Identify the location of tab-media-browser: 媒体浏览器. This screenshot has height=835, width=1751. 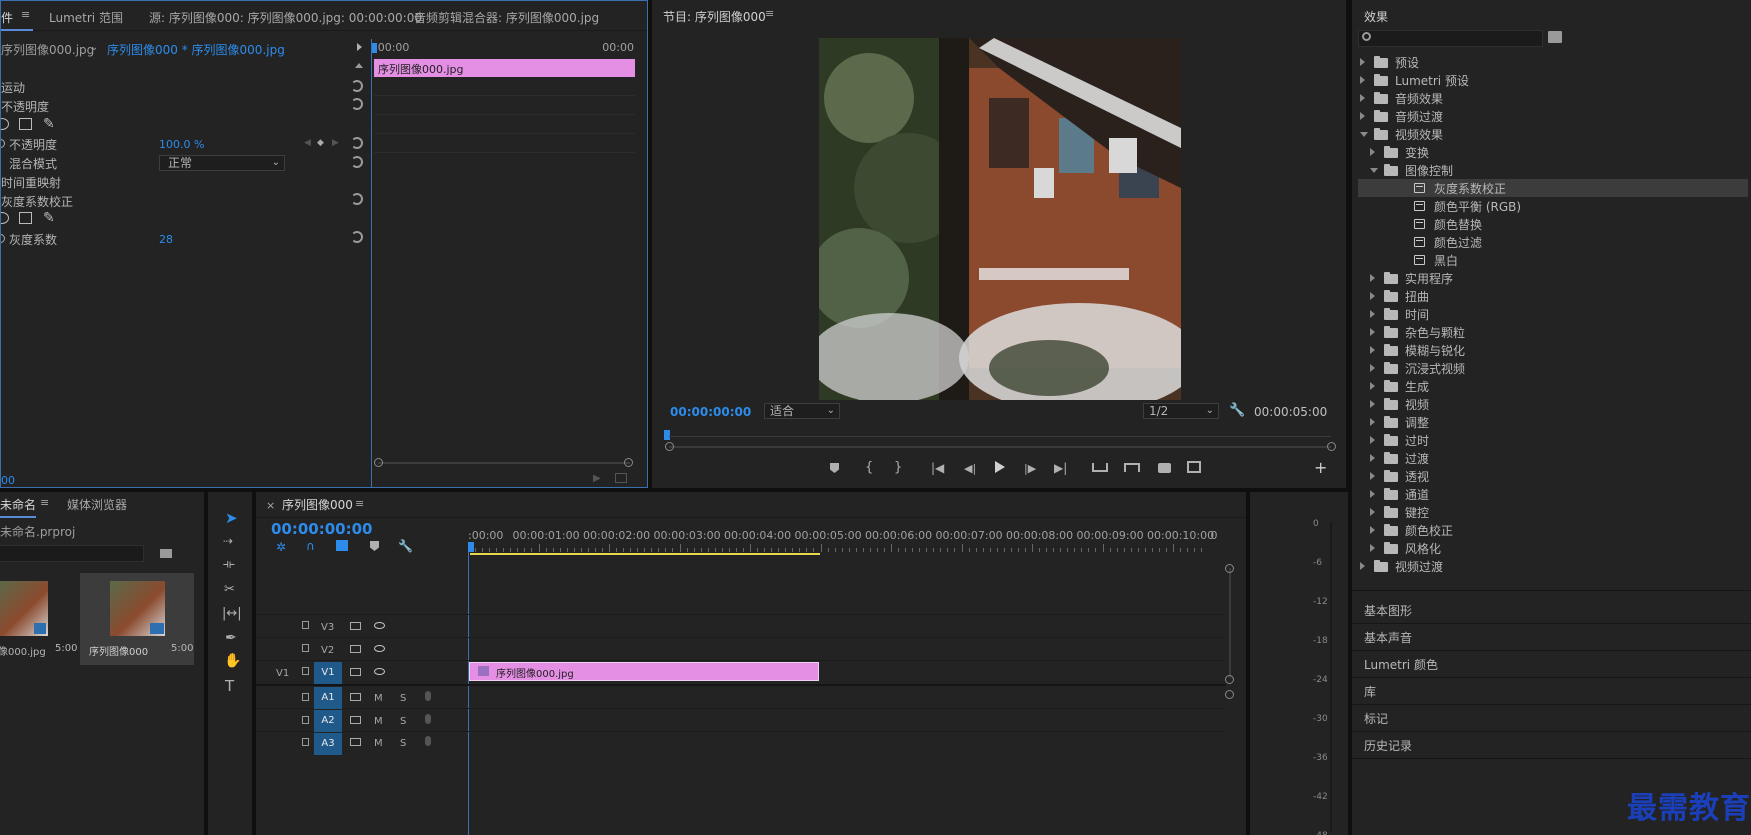
(97, 504).